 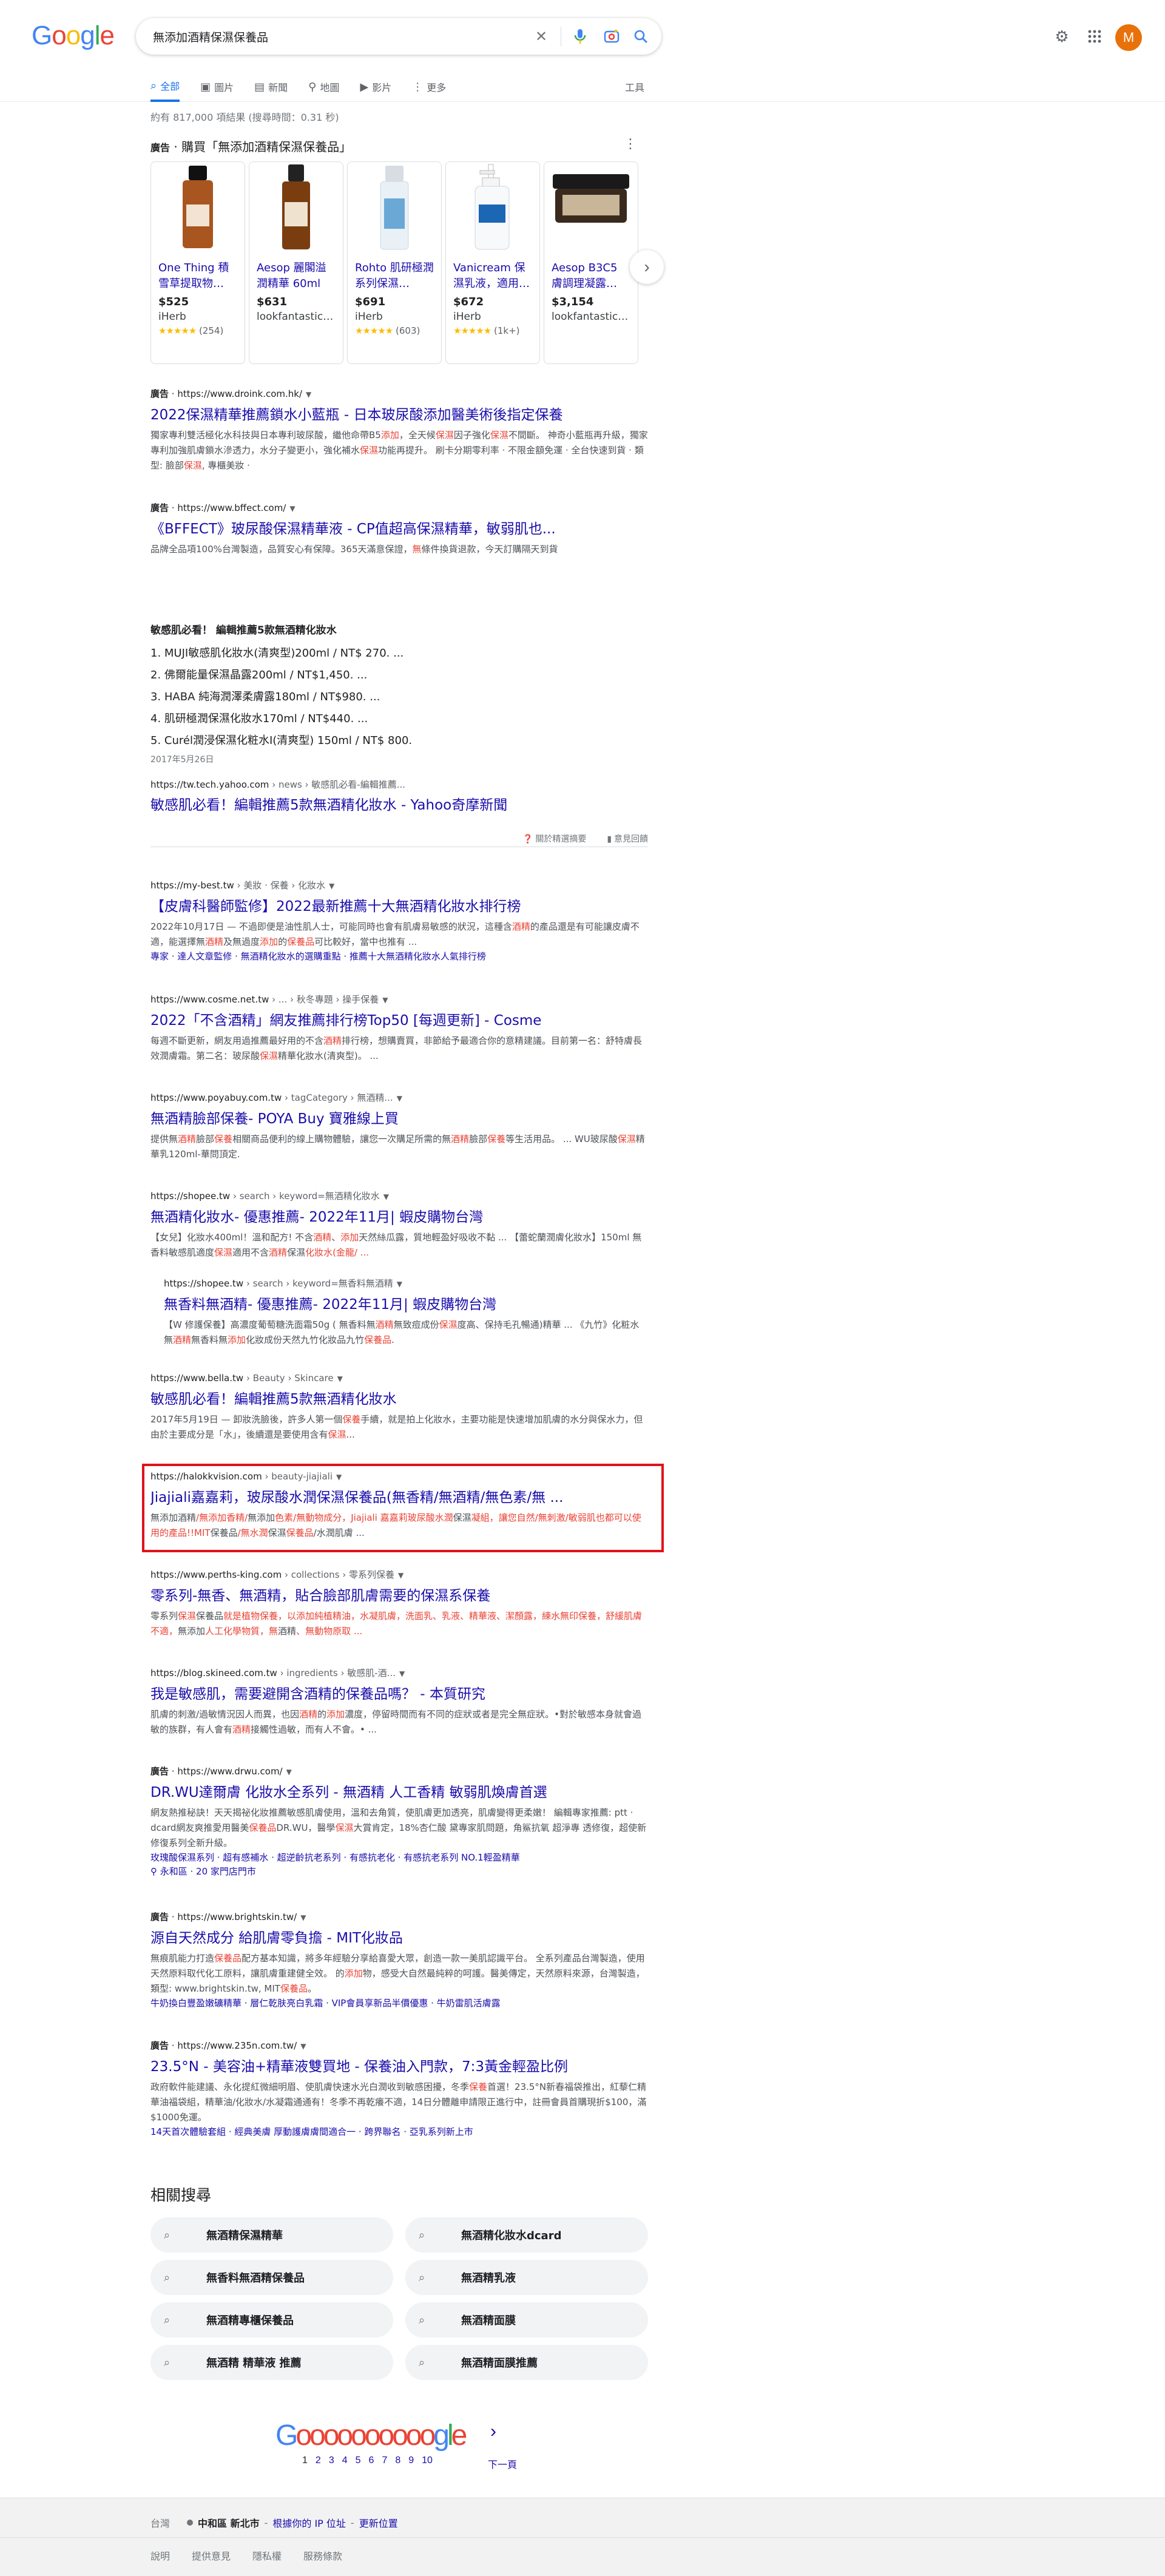 I want to click on page-link: 6, so click(x=371, y=2460).